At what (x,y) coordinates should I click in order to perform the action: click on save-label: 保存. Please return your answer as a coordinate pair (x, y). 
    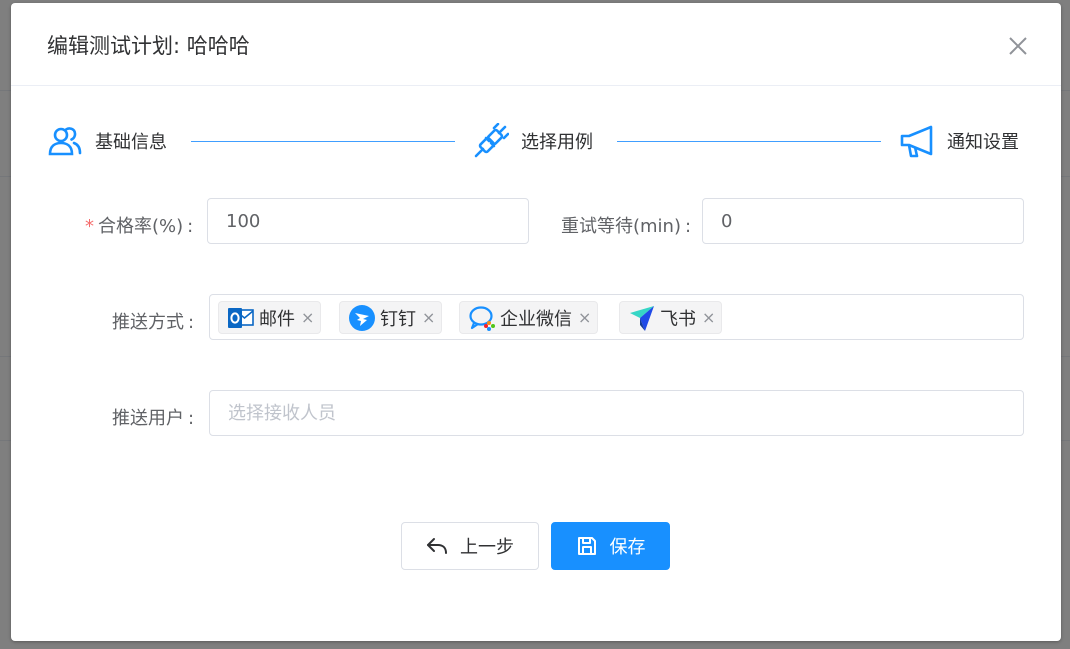
    Looking at the image, I should click on (627, 547).